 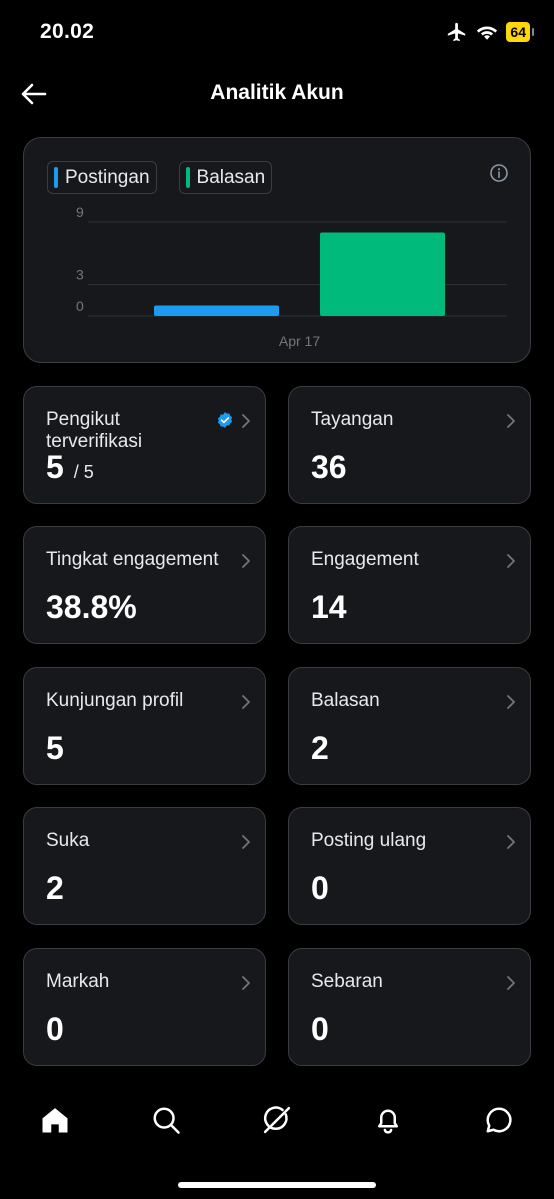 What do you see at coordinates (80, 275) in the screenshot?
I see `y-tick-label: 3` at bounding box center [80, 275].